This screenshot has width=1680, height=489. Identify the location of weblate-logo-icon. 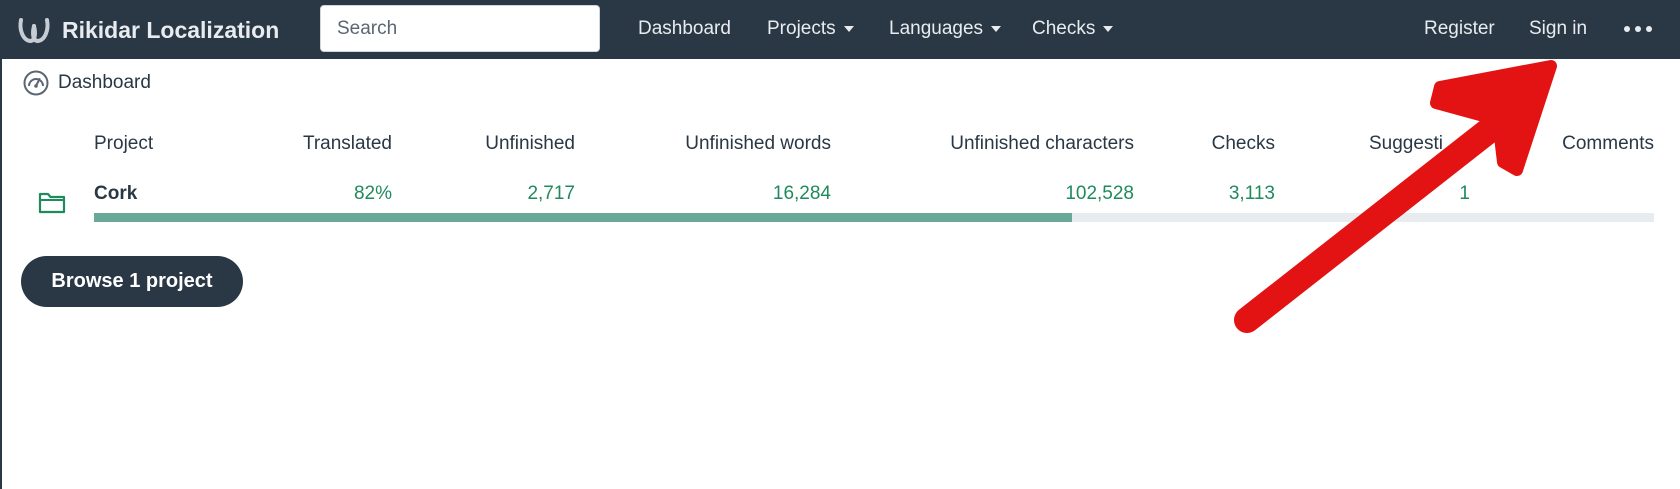
(34, 31).